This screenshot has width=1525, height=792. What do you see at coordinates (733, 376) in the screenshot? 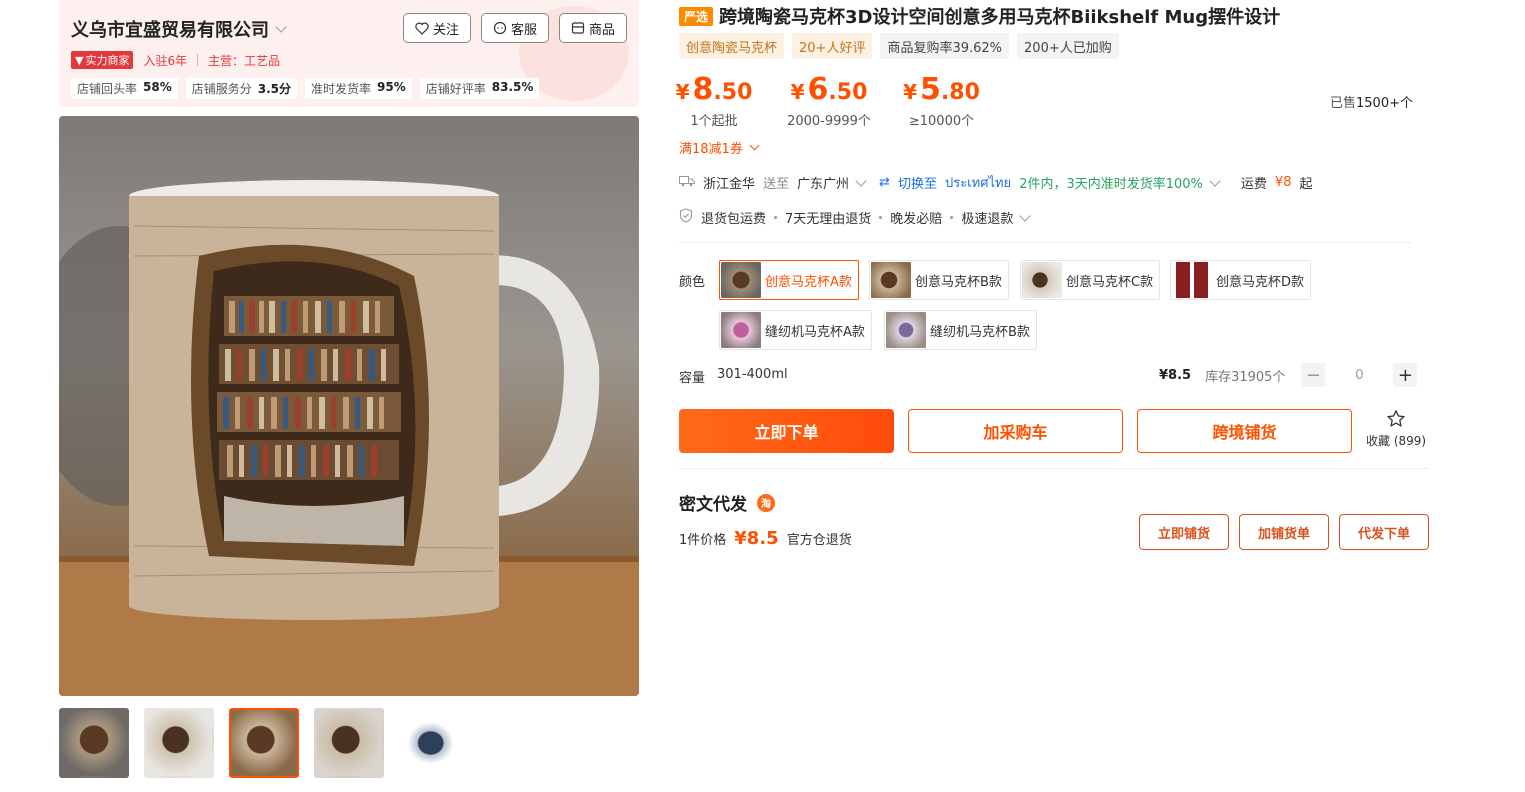
I see `capacity-row: 容量 301-400ml` at bounding box center [733, 376].